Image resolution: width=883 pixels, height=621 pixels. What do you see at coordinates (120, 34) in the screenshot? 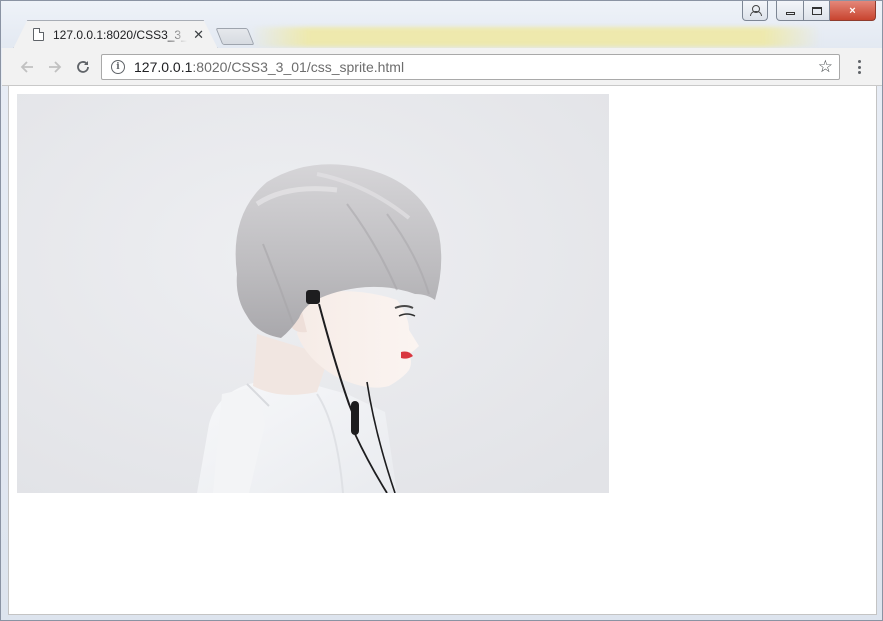
I see `tab-title: 127.0.0.1:8020/CSS3_3_01/css_sprite.html` at bounding box center [120, 34].